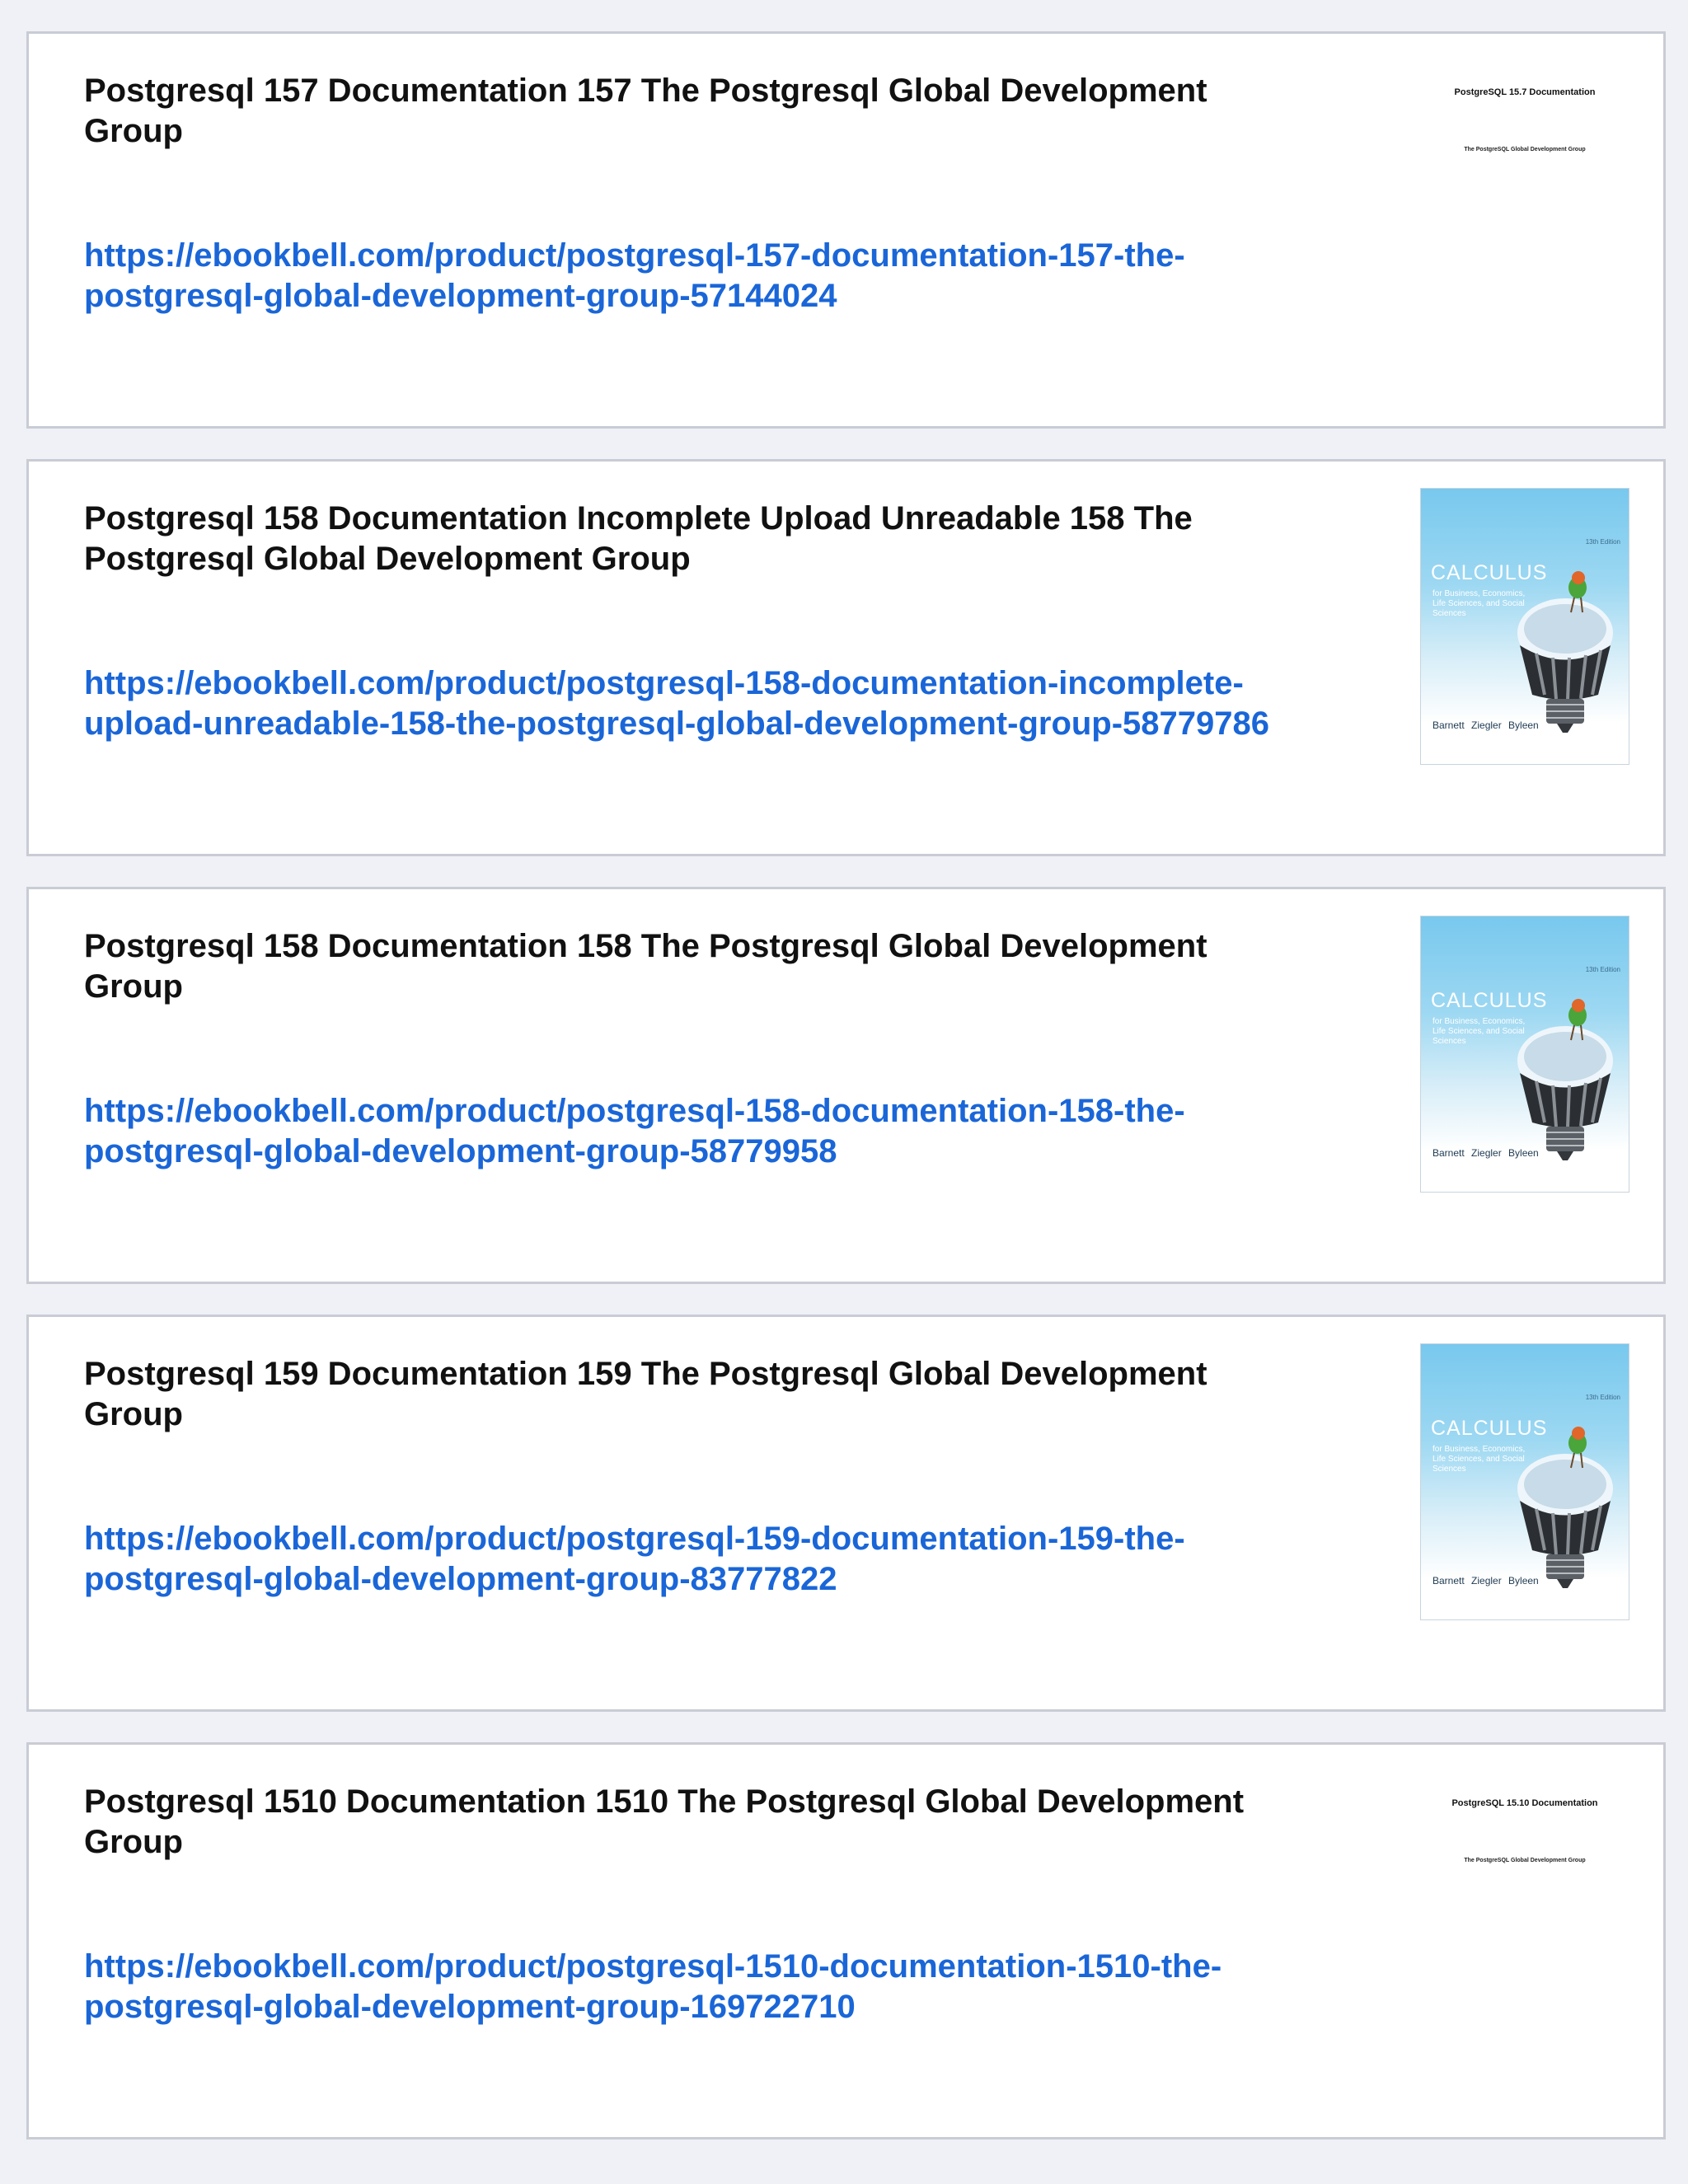  What do you see at coordinates (1525, 92) in the screenshot?
I see `cover-title: PostgreSQL 15.7 Documentation` at bounding box center [1525, 92].